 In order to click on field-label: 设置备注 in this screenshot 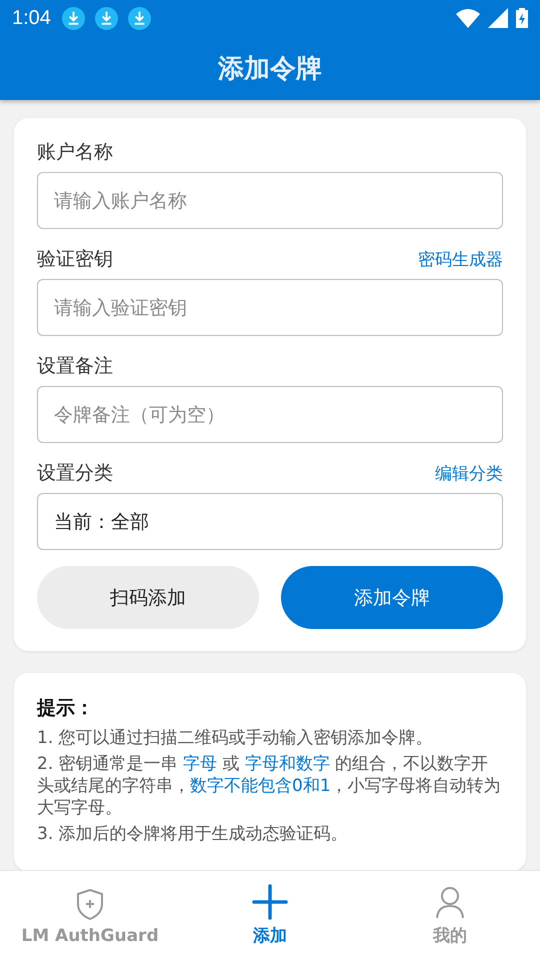, I will do `click(75, 366)`.